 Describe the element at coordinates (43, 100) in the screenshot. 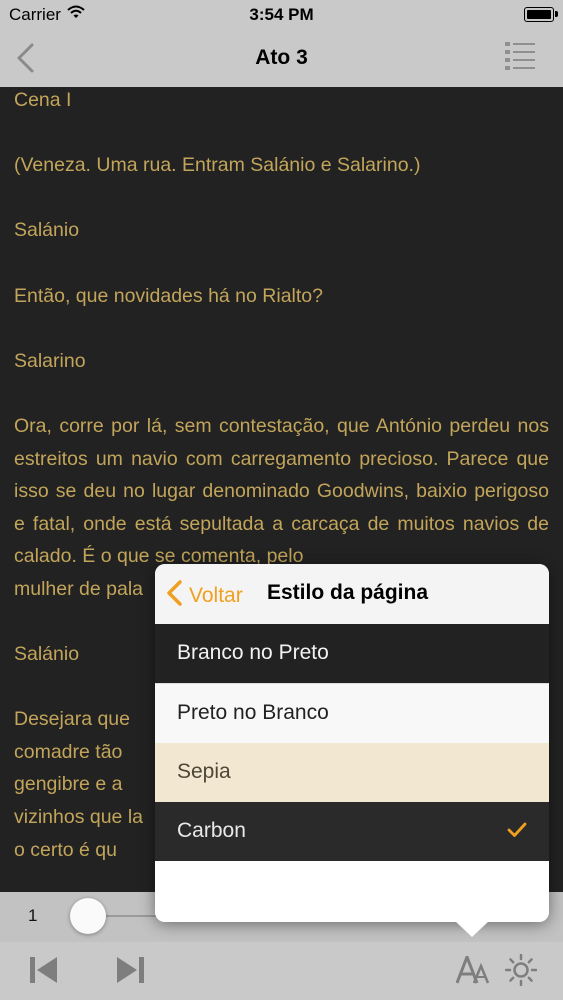

I see `scene-heading: Cena I` at that location.